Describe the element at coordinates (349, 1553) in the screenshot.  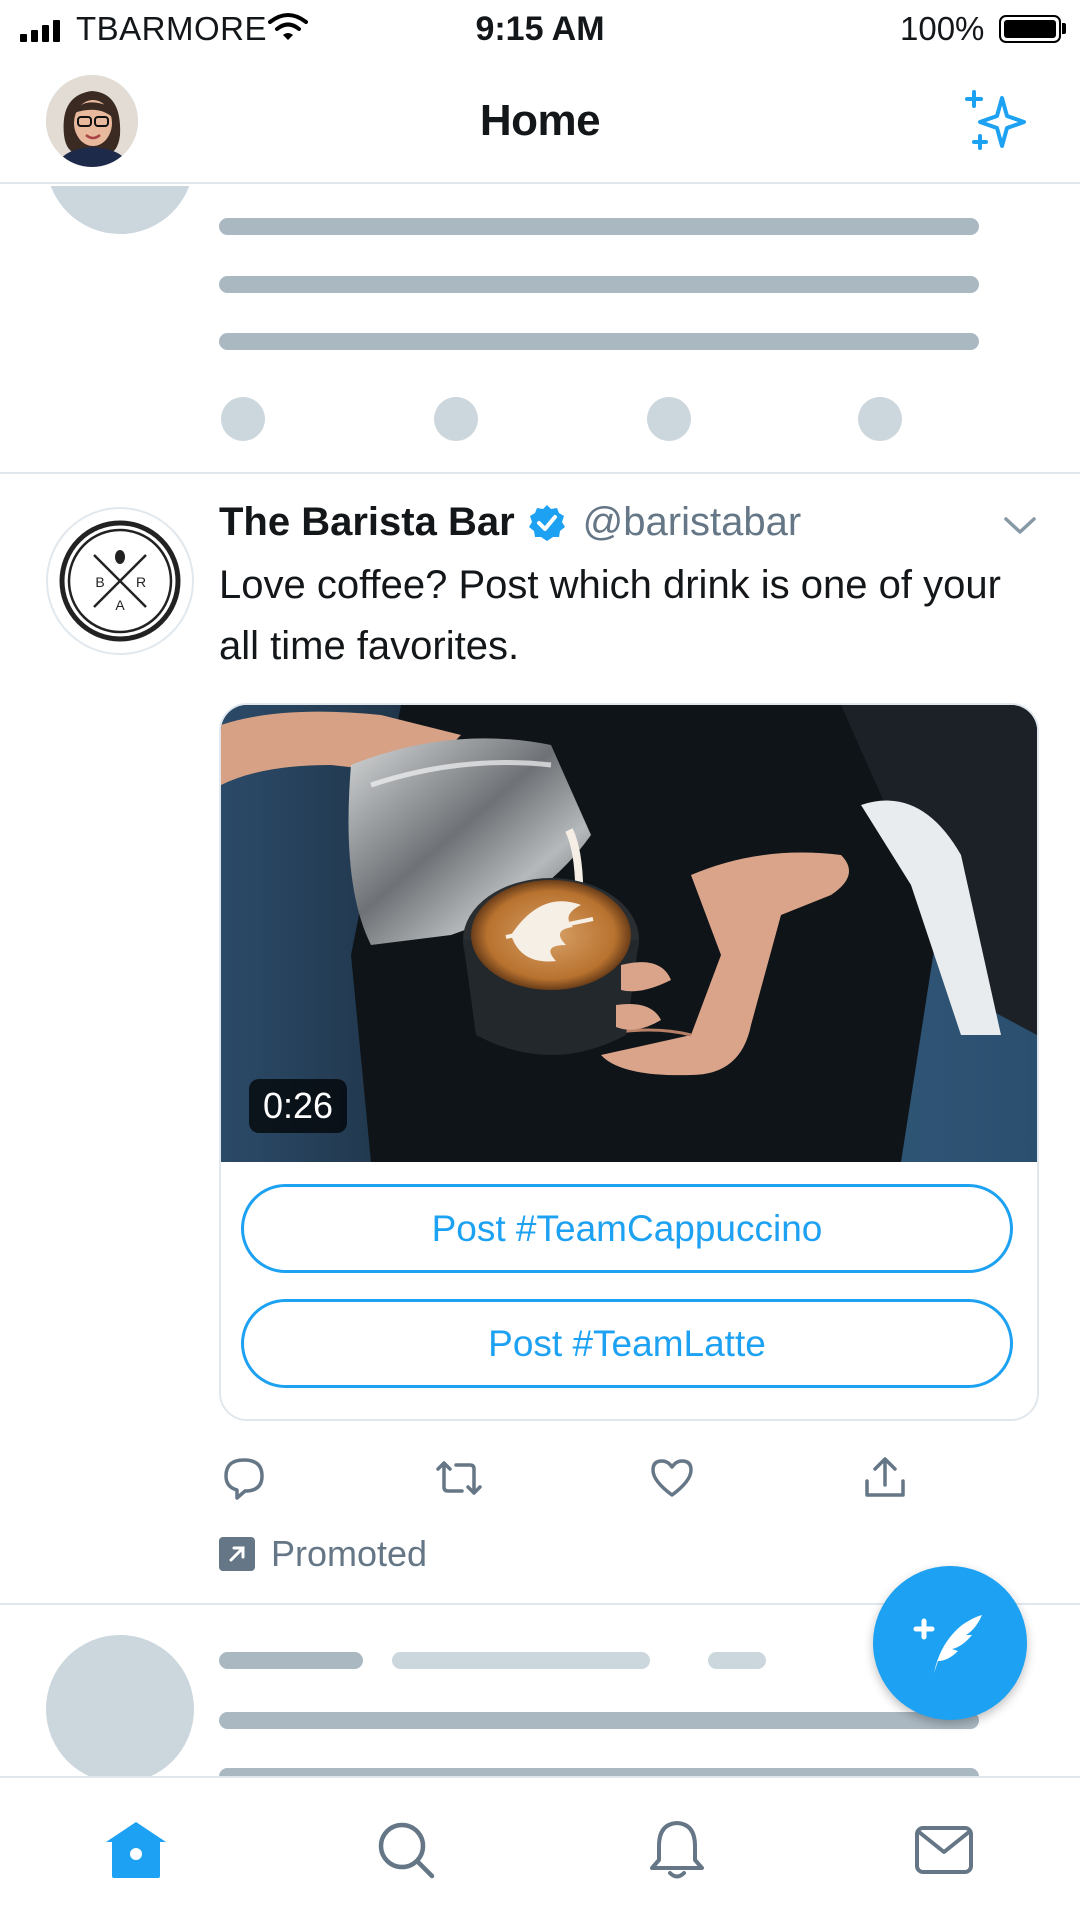
I see `promoted-label: Promoted` at that location.